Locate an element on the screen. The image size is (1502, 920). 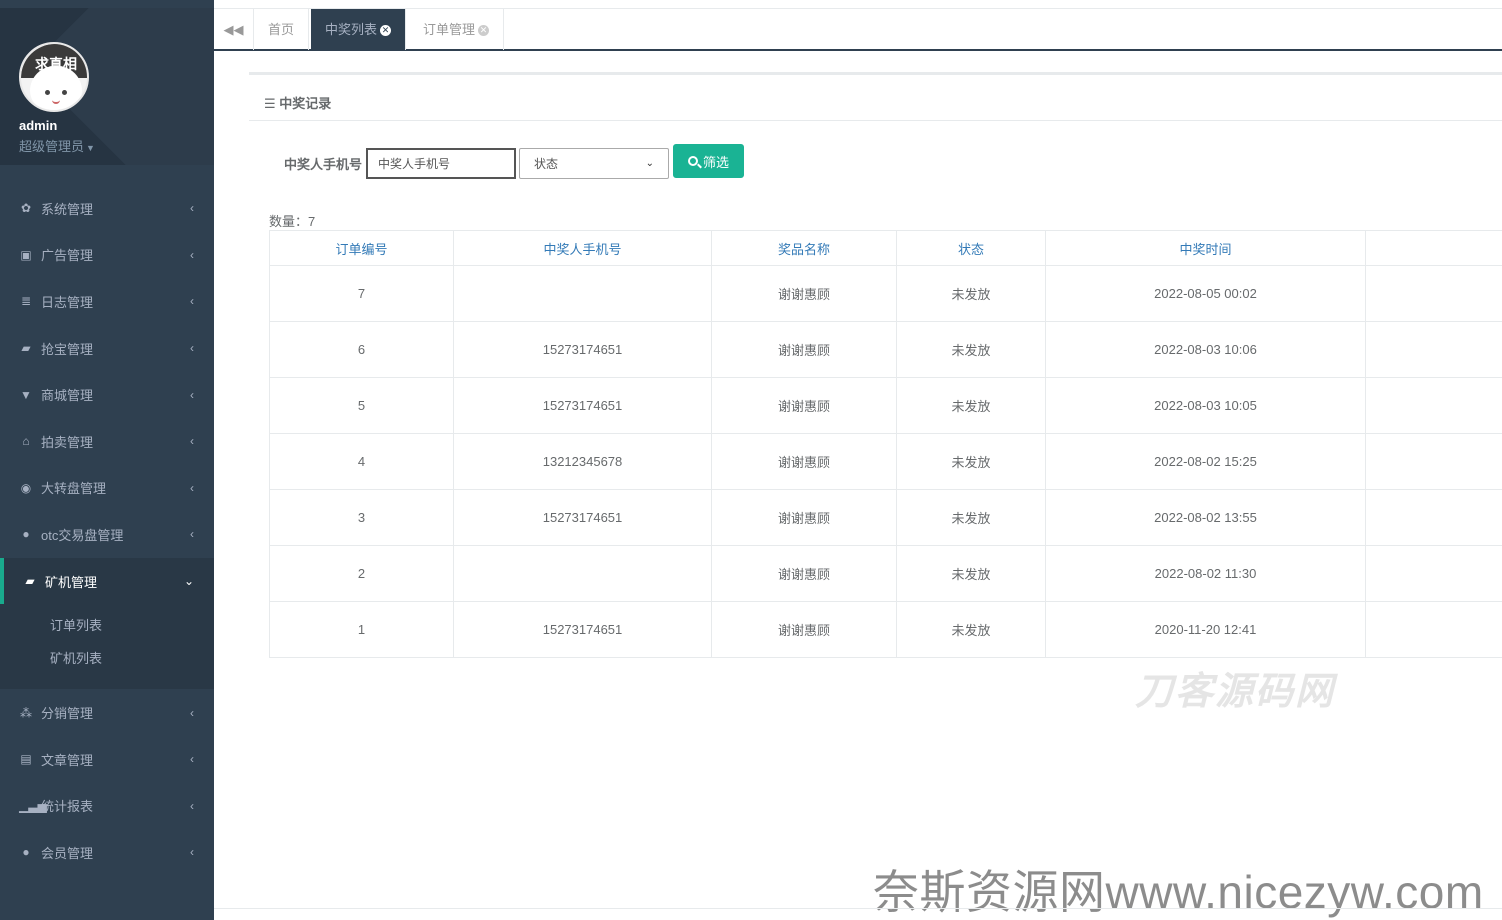
column-header: 中奖人手机号 is located at coordinates (582, 248).